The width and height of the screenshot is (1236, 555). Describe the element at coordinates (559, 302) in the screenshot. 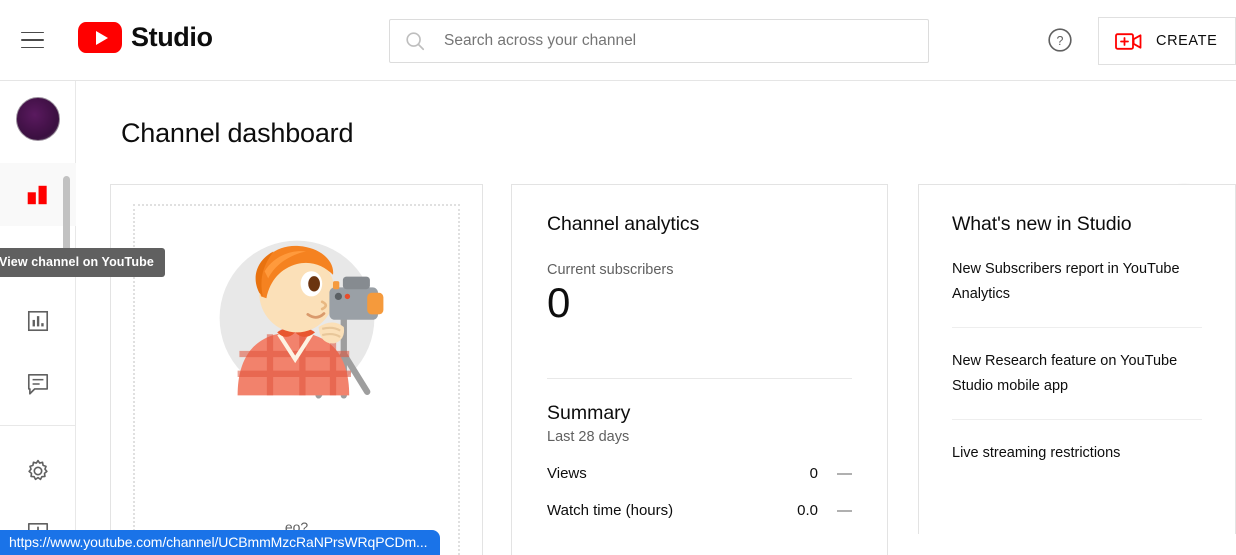

I see `current-subscribers-value: 0` at that location.